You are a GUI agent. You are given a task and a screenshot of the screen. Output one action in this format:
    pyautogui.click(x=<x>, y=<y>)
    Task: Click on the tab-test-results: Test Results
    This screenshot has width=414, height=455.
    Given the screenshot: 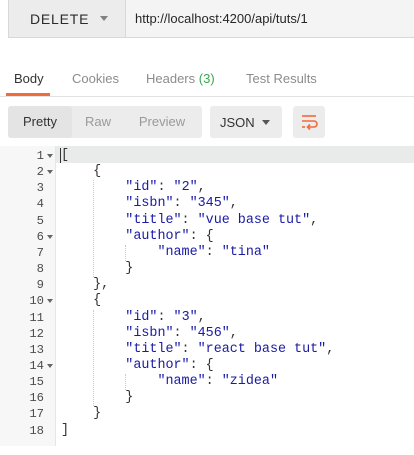 What is the action you would take?
    pyautogui.click(x=281, y=78)
    